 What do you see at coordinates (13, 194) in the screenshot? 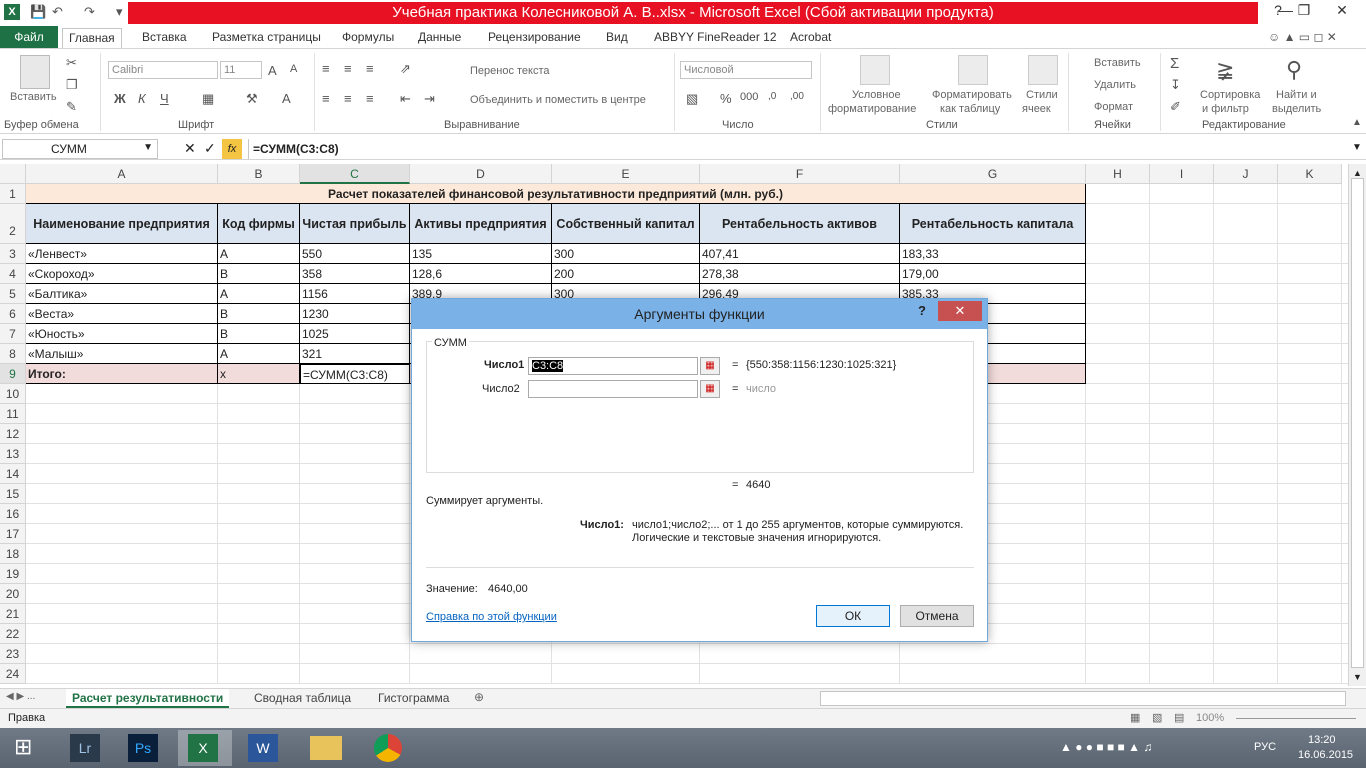
I see `row-header: 1` at bounding box center [13, 194].